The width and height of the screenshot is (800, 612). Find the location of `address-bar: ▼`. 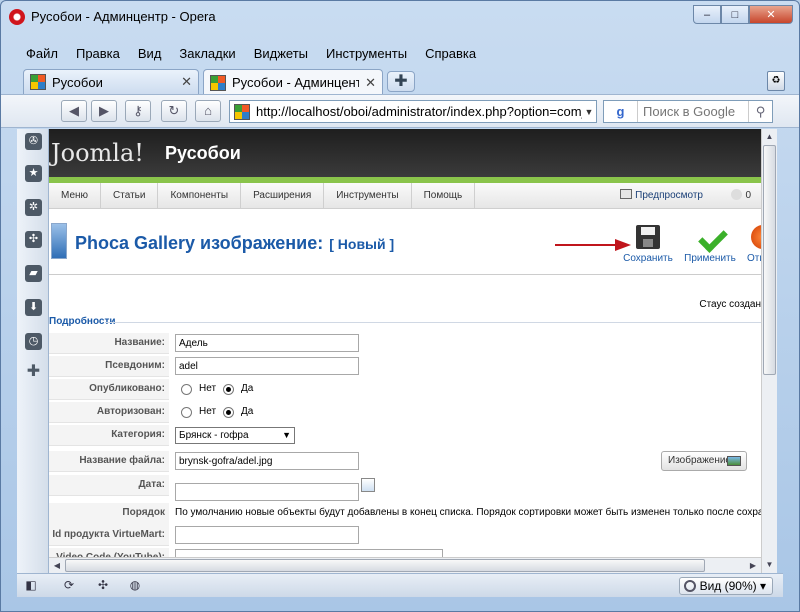

address-bar: ▼ is located at coordinates (413, 111).